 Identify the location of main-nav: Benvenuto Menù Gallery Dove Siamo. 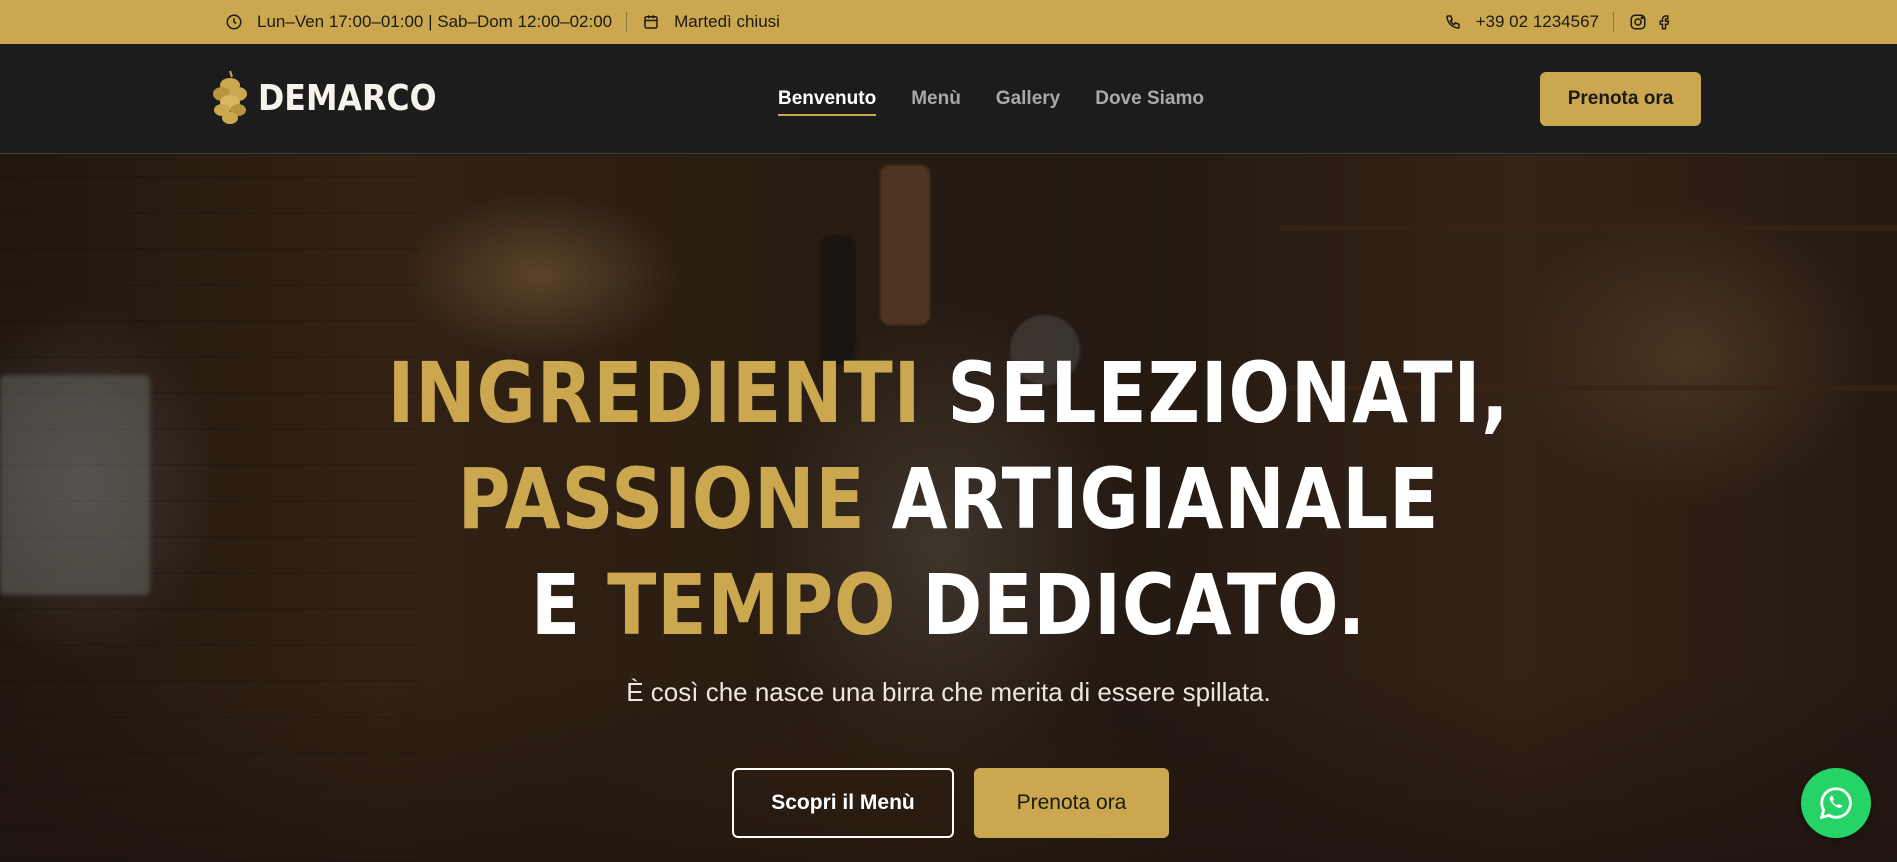
(1008, 99).